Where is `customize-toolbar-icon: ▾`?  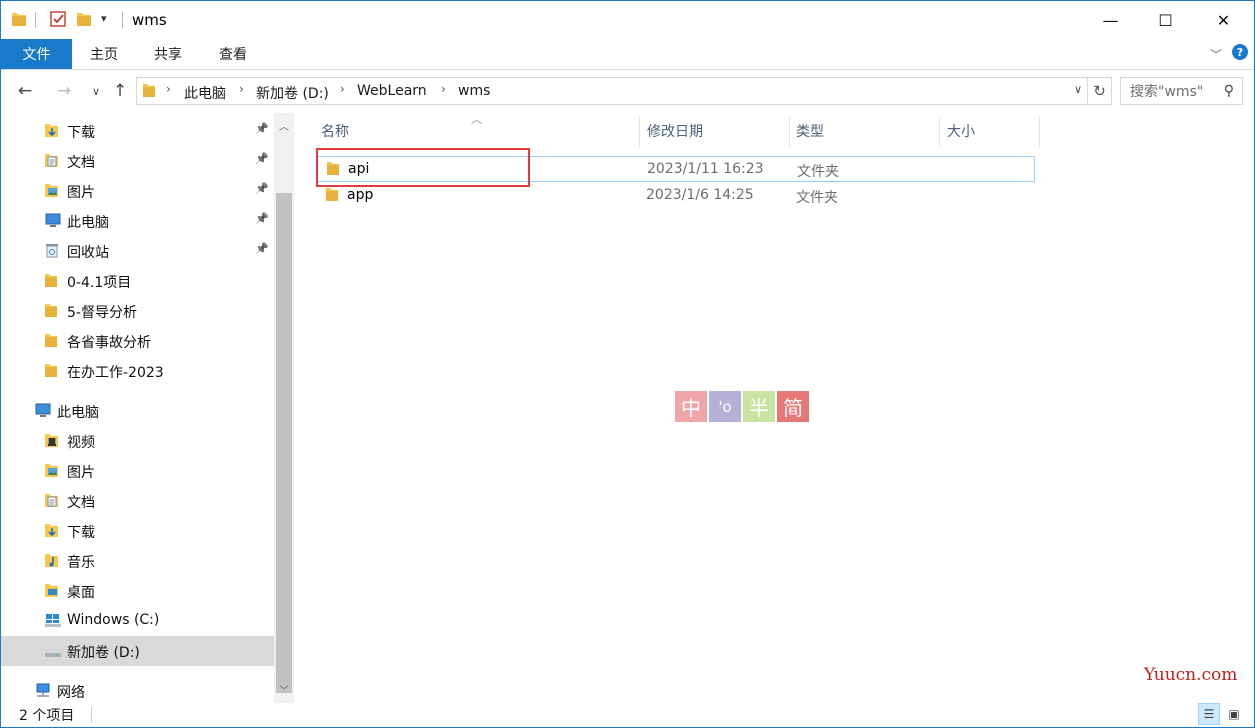
customize-toolbar-icon: ▾ is located at coordinates (104, 22).